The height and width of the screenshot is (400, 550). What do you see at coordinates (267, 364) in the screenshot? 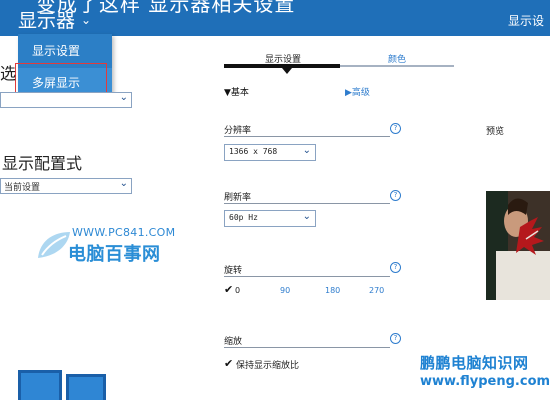
I see `keep-scaling-option: 保持显示缩放比` at bounding box center [267, 364].